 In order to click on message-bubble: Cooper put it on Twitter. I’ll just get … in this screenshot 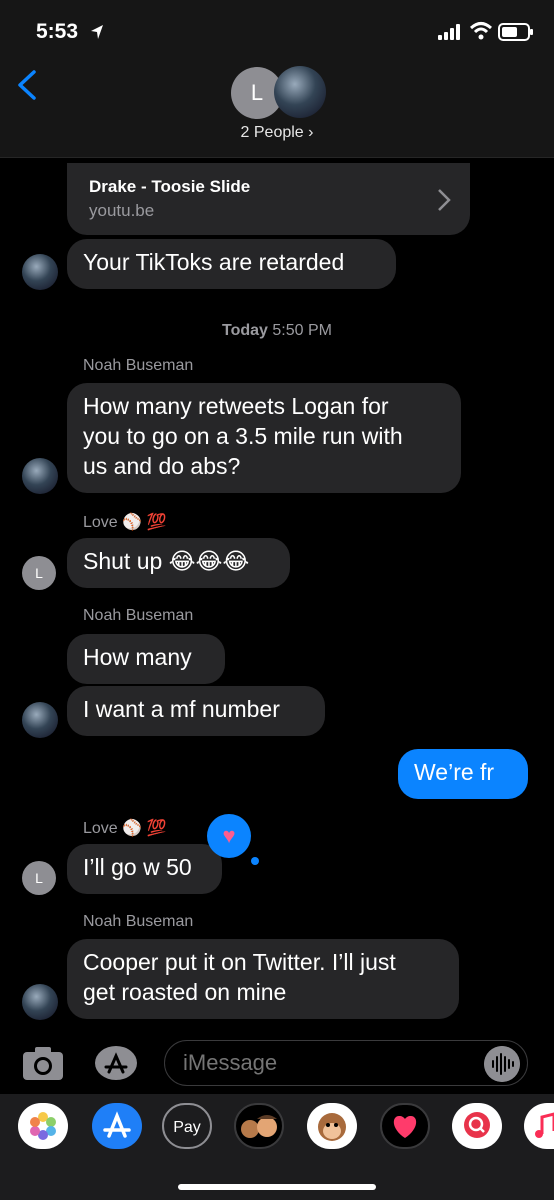, I will do `click(263, 979)`.